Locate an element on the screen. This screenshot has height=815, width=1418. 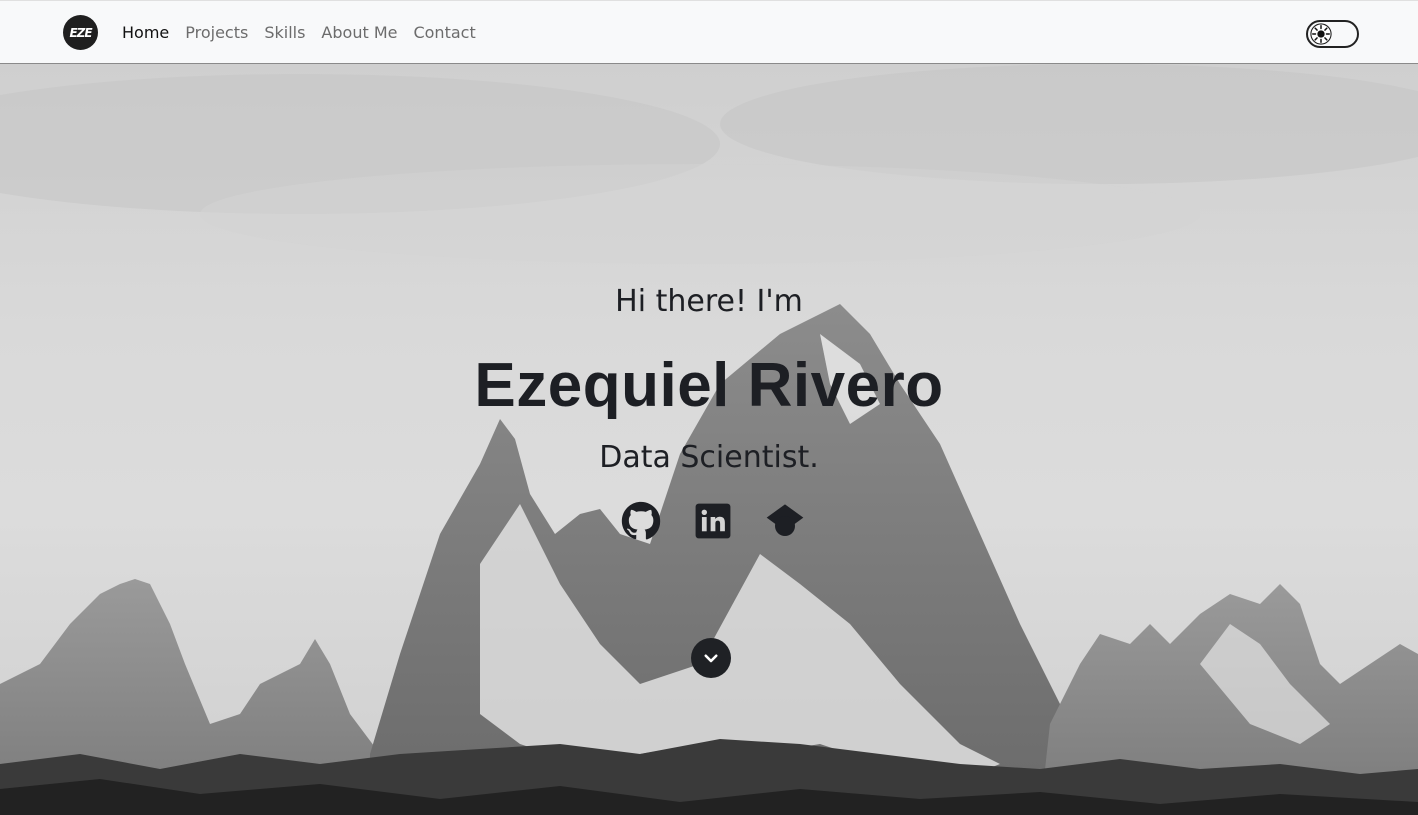
theme-toggle is located at coordinates (1332, 34).